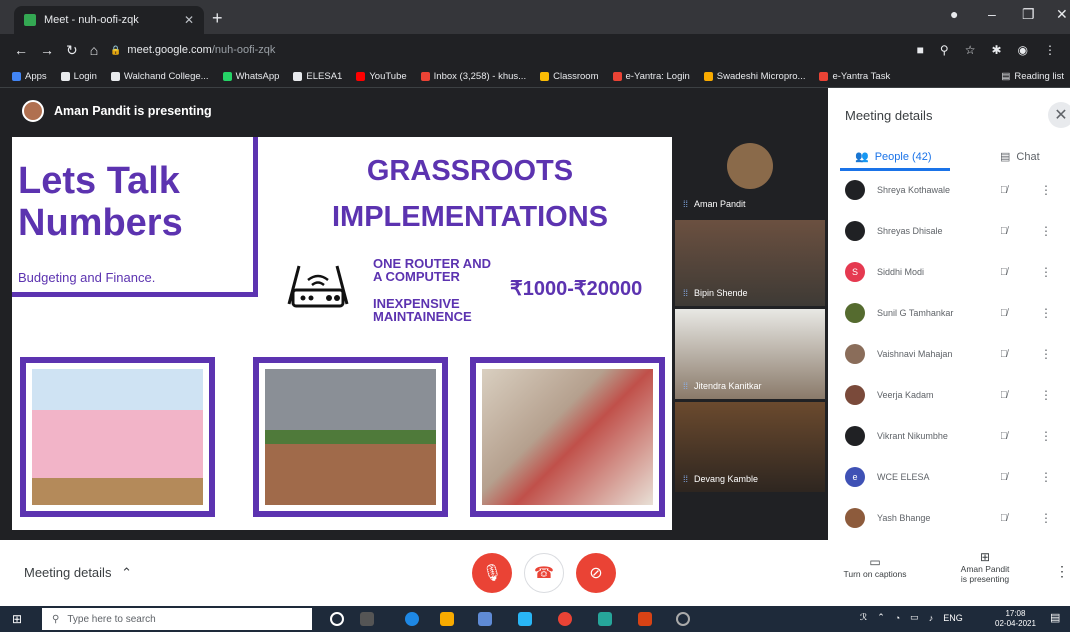  I want to click on video-tile-4: ⁞⁞ Devang Kamble, so click(750, 447).